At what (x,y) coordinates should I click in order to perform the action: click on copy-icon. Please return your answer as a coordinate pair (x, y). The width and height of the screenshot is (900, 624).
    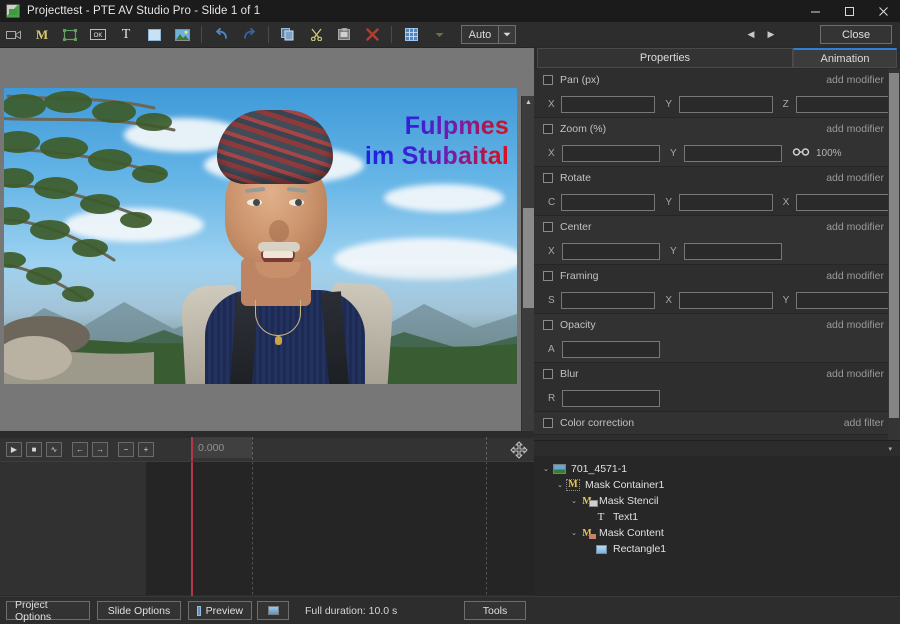
    Looking at the image, I should click on (288, 35).